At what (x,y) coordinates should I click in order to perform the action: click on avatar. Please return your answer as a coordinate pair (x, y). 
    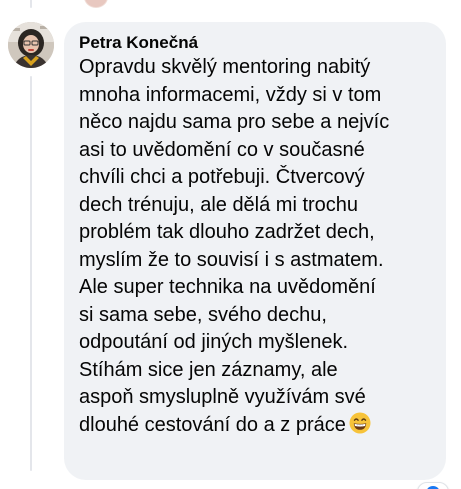
    Looking at the image, I should click on (31, 45).